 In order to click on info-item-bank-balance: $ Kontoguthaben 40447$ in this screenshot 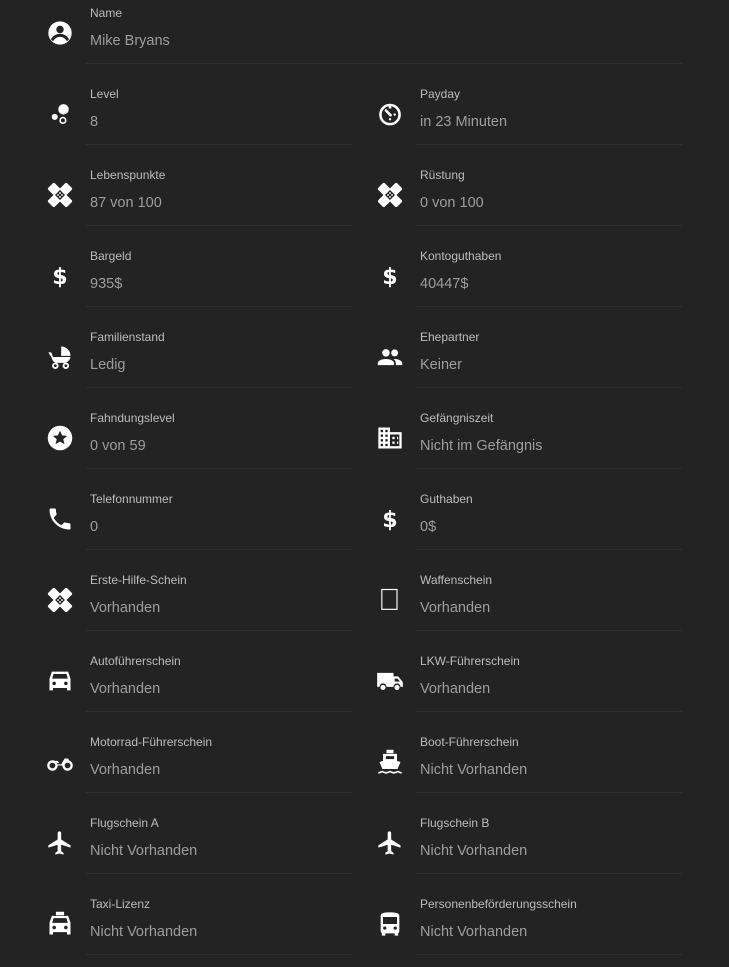, I will do `click(364, 283)`.